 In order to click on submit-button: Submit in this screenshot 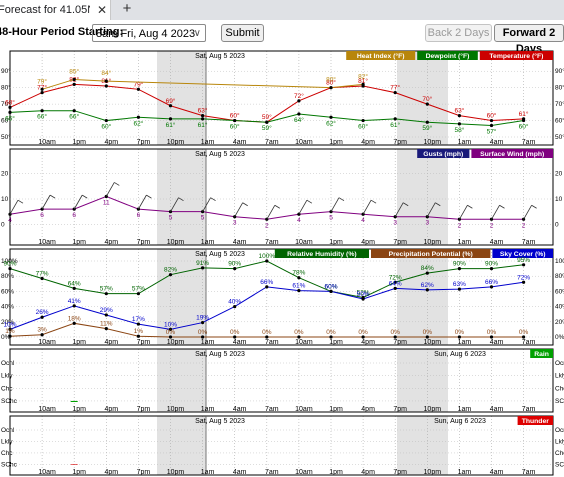, I will do `click(242, 33)`.